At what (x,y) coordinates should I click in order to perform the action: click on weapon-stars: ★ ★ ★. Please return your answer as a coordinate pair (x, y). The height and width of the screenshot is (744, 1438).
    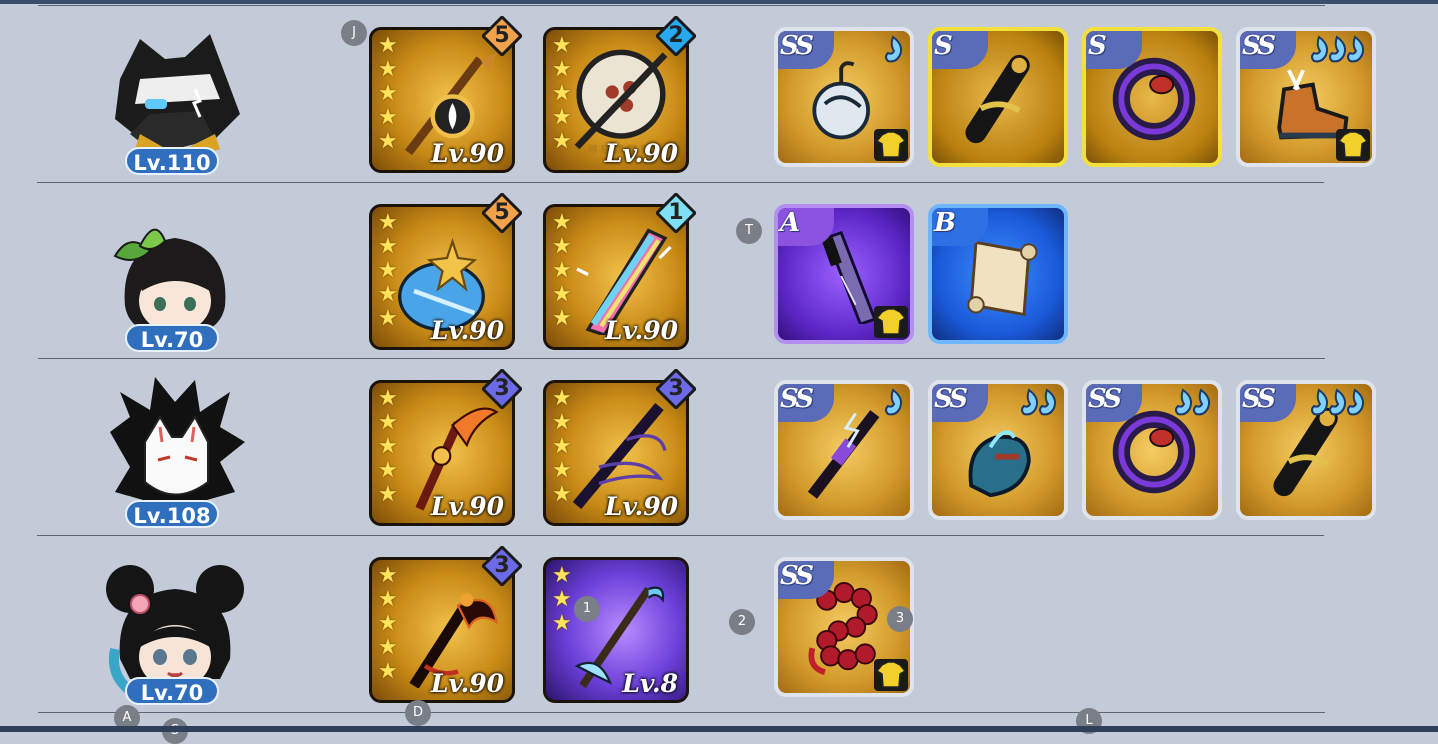
    Looking at the image, I should click on (565, 600).